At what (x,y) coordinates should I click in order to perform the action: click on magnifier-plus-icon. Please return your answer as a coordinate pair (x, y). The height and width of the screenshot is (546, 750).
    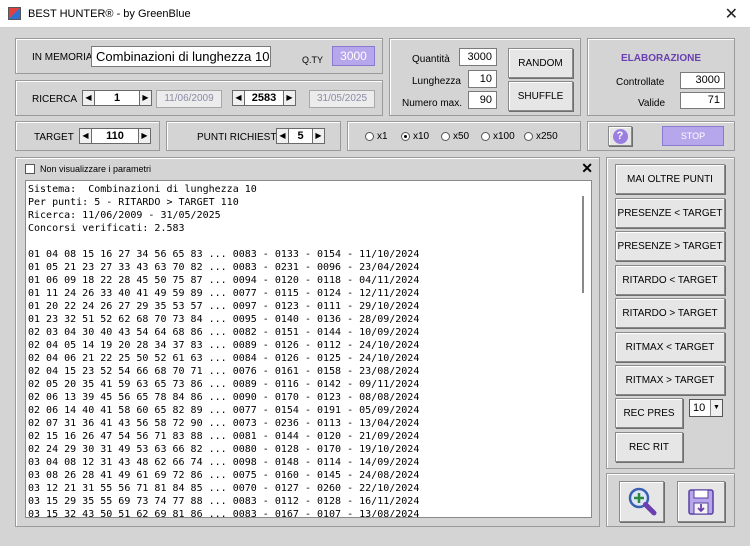
    Looking at the image, I should click on (642, 501).